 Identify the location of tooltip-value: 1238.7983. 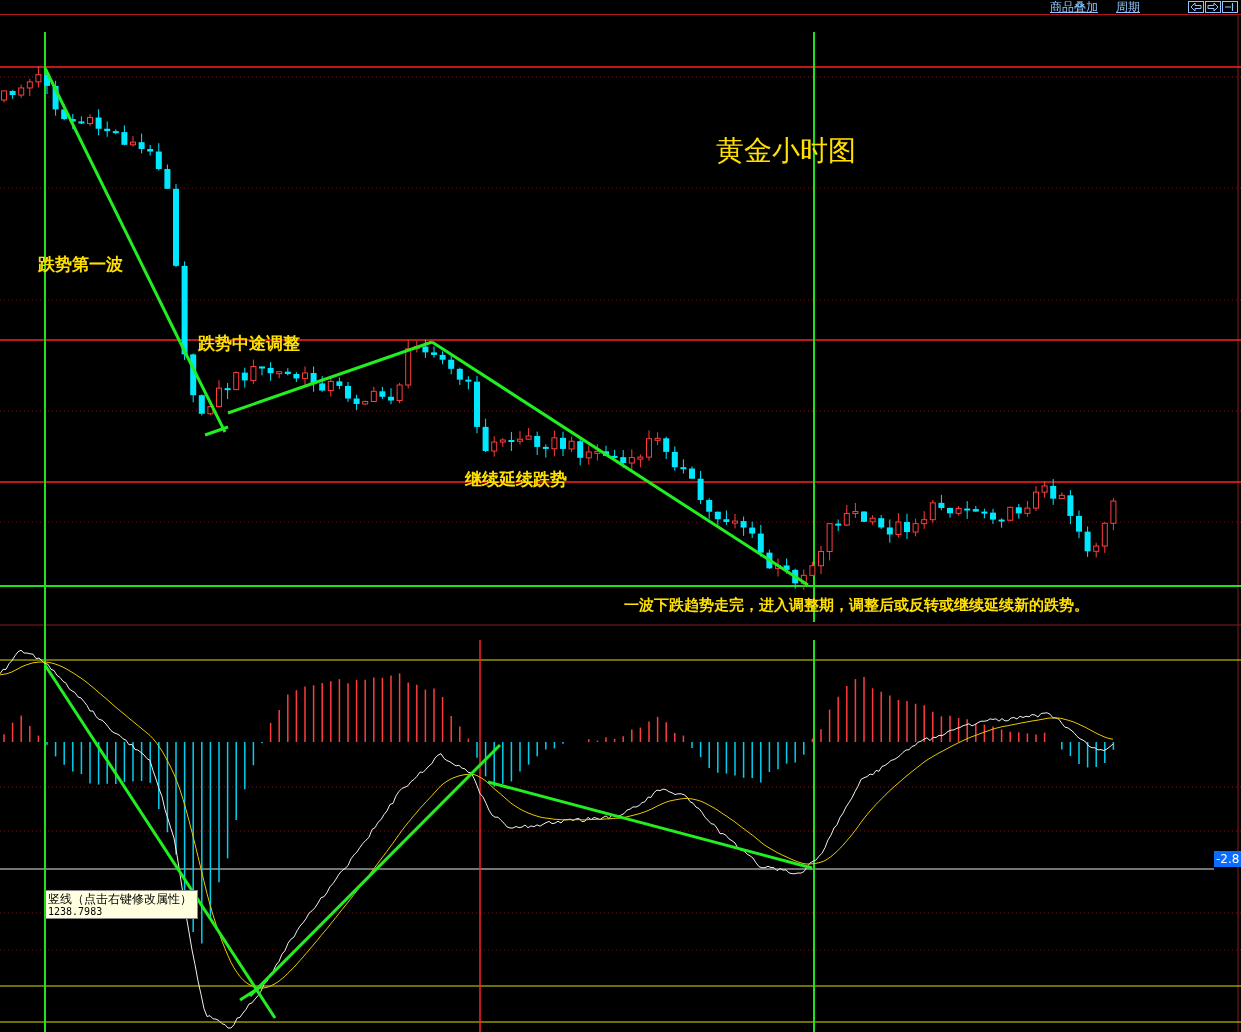
(76, 911).